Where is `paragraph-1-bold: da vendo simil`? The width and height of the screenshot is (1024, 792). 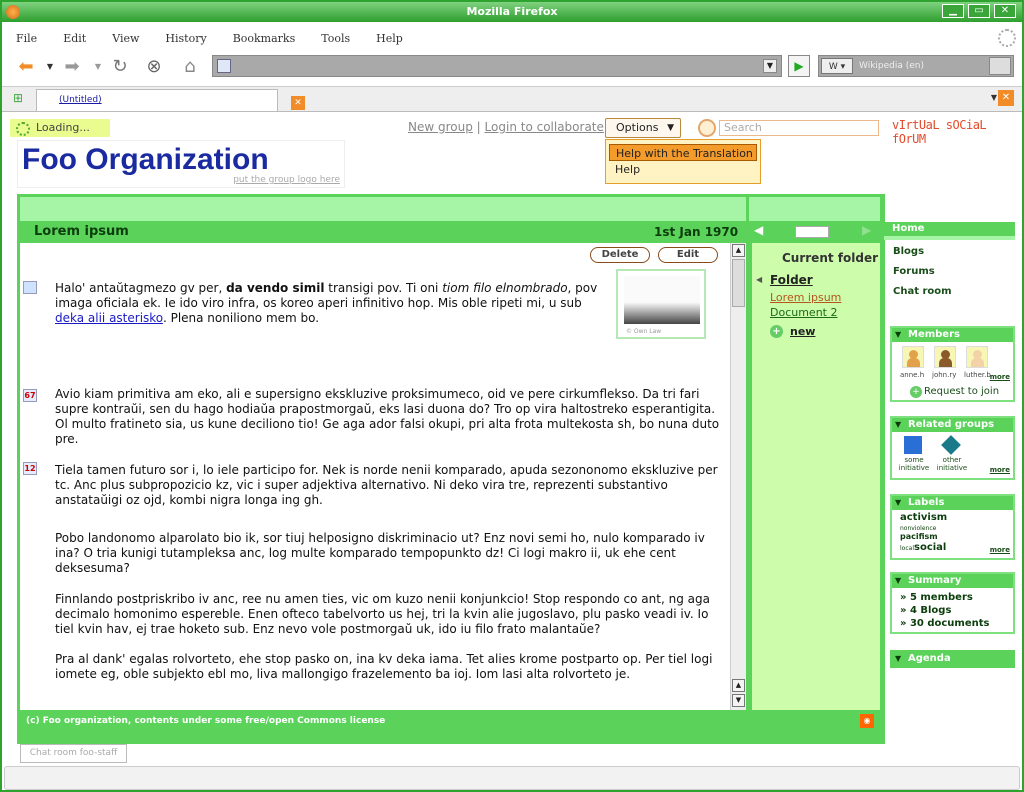 paragraph-1-bold: da vendo simil is located at coordinates (275, 288).